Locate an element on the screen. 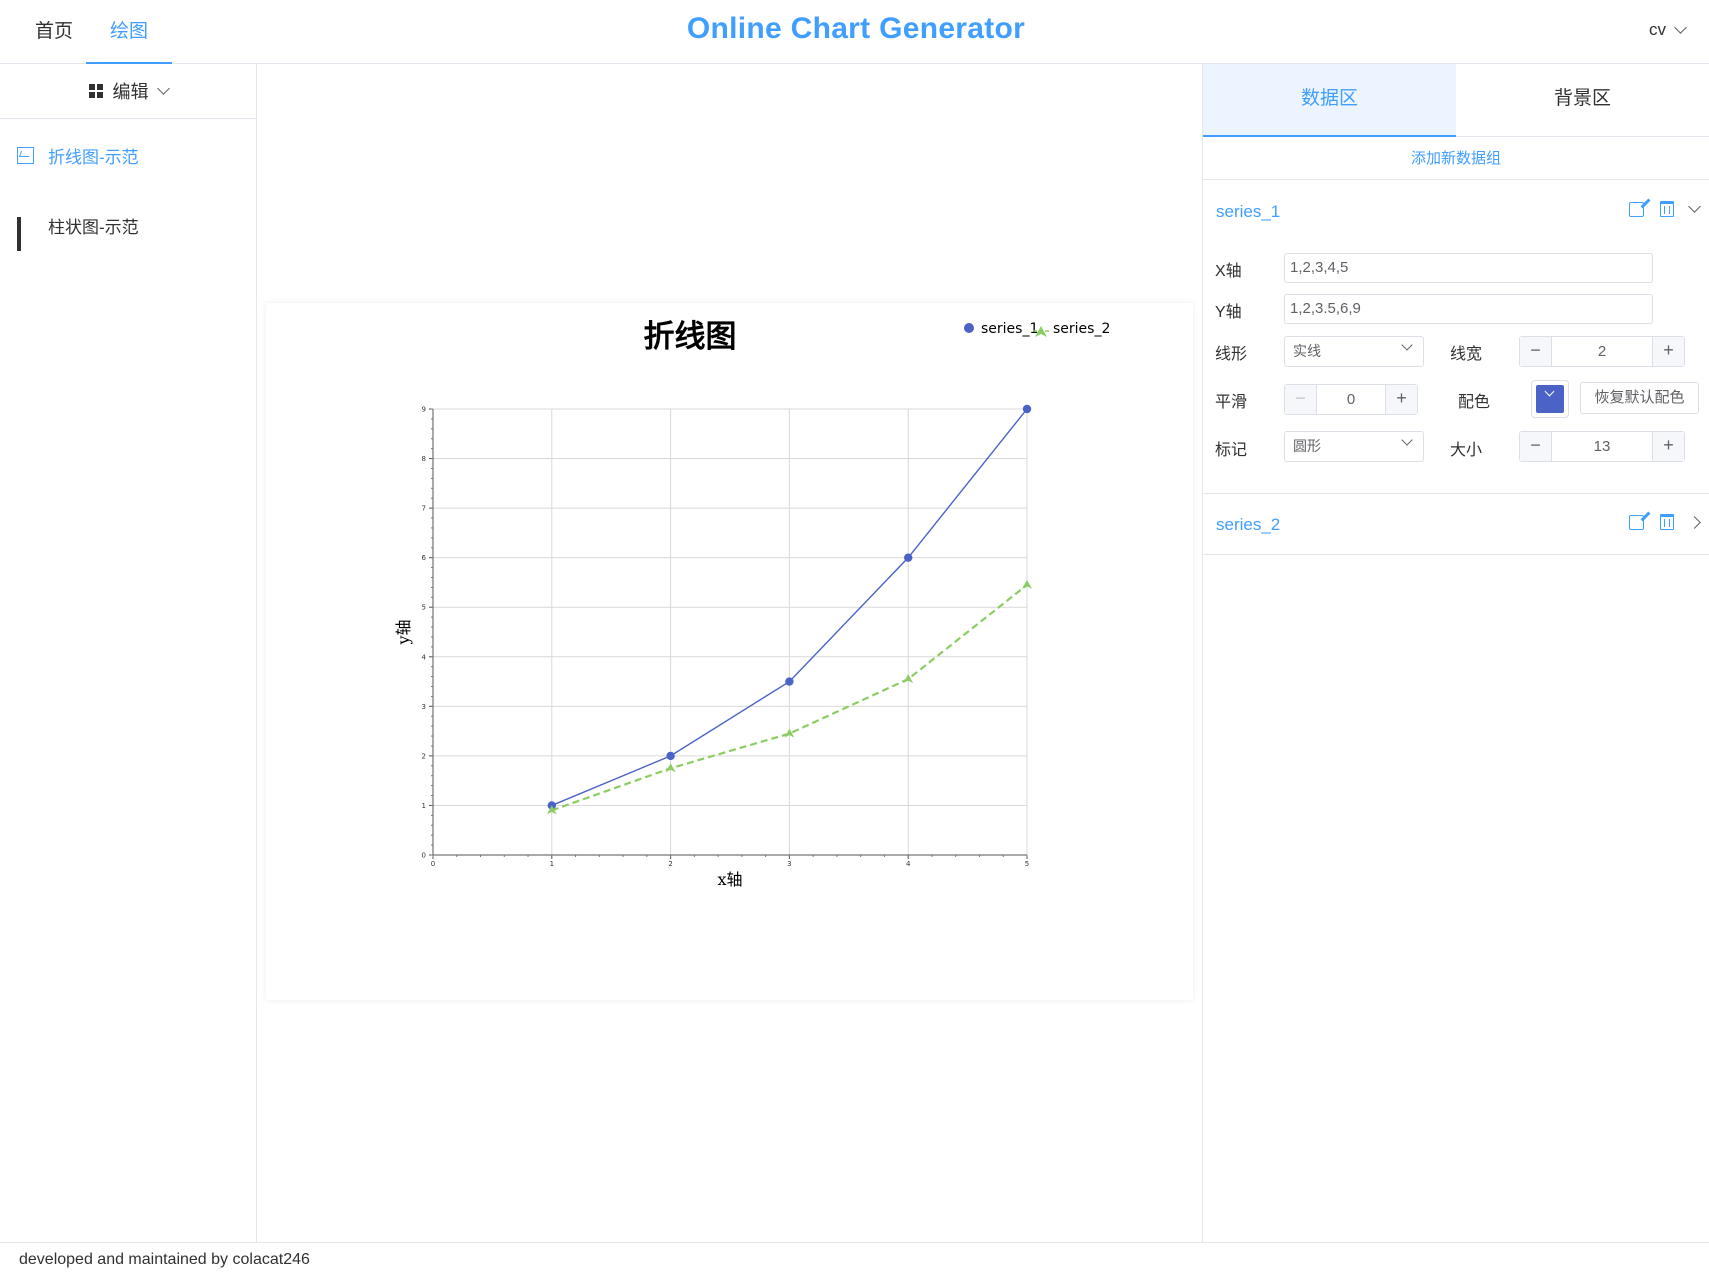 This screenshot has width=1709, height=1277. line-width-label: 线宽 is located at coordinates (1466, 354).